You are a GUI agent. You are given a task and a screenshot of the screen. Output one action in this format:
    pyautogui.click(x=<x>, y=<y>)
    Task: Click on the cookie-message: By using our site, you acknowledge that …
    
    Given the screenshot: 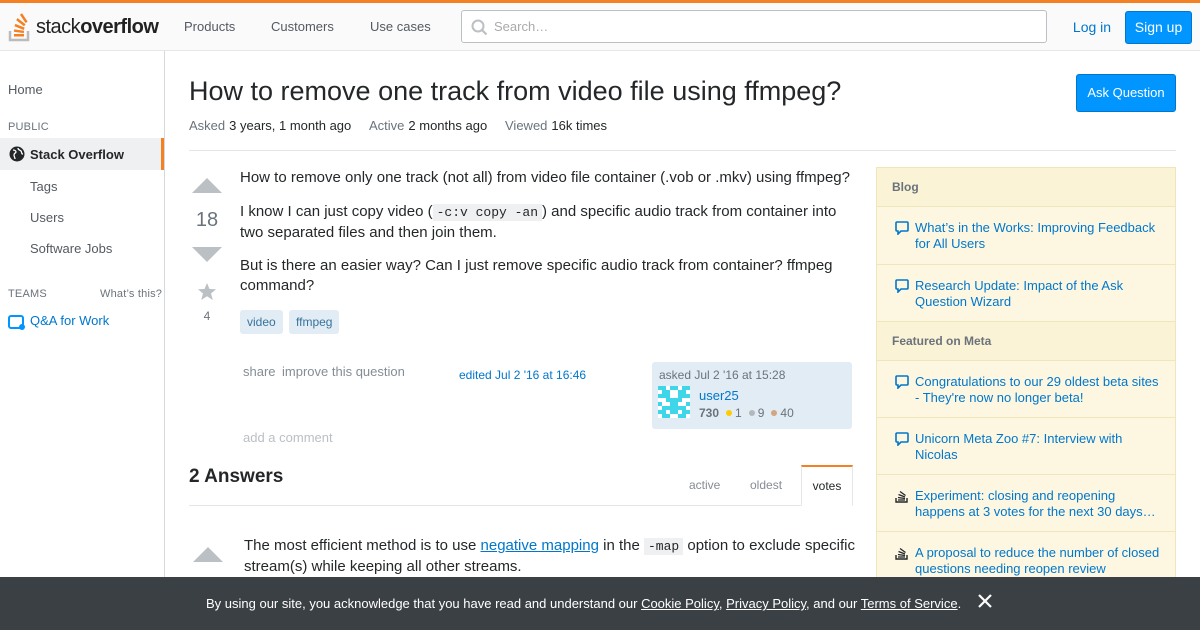 What is the action you would take?
    pyautogui.click(x=584, y=603)
    